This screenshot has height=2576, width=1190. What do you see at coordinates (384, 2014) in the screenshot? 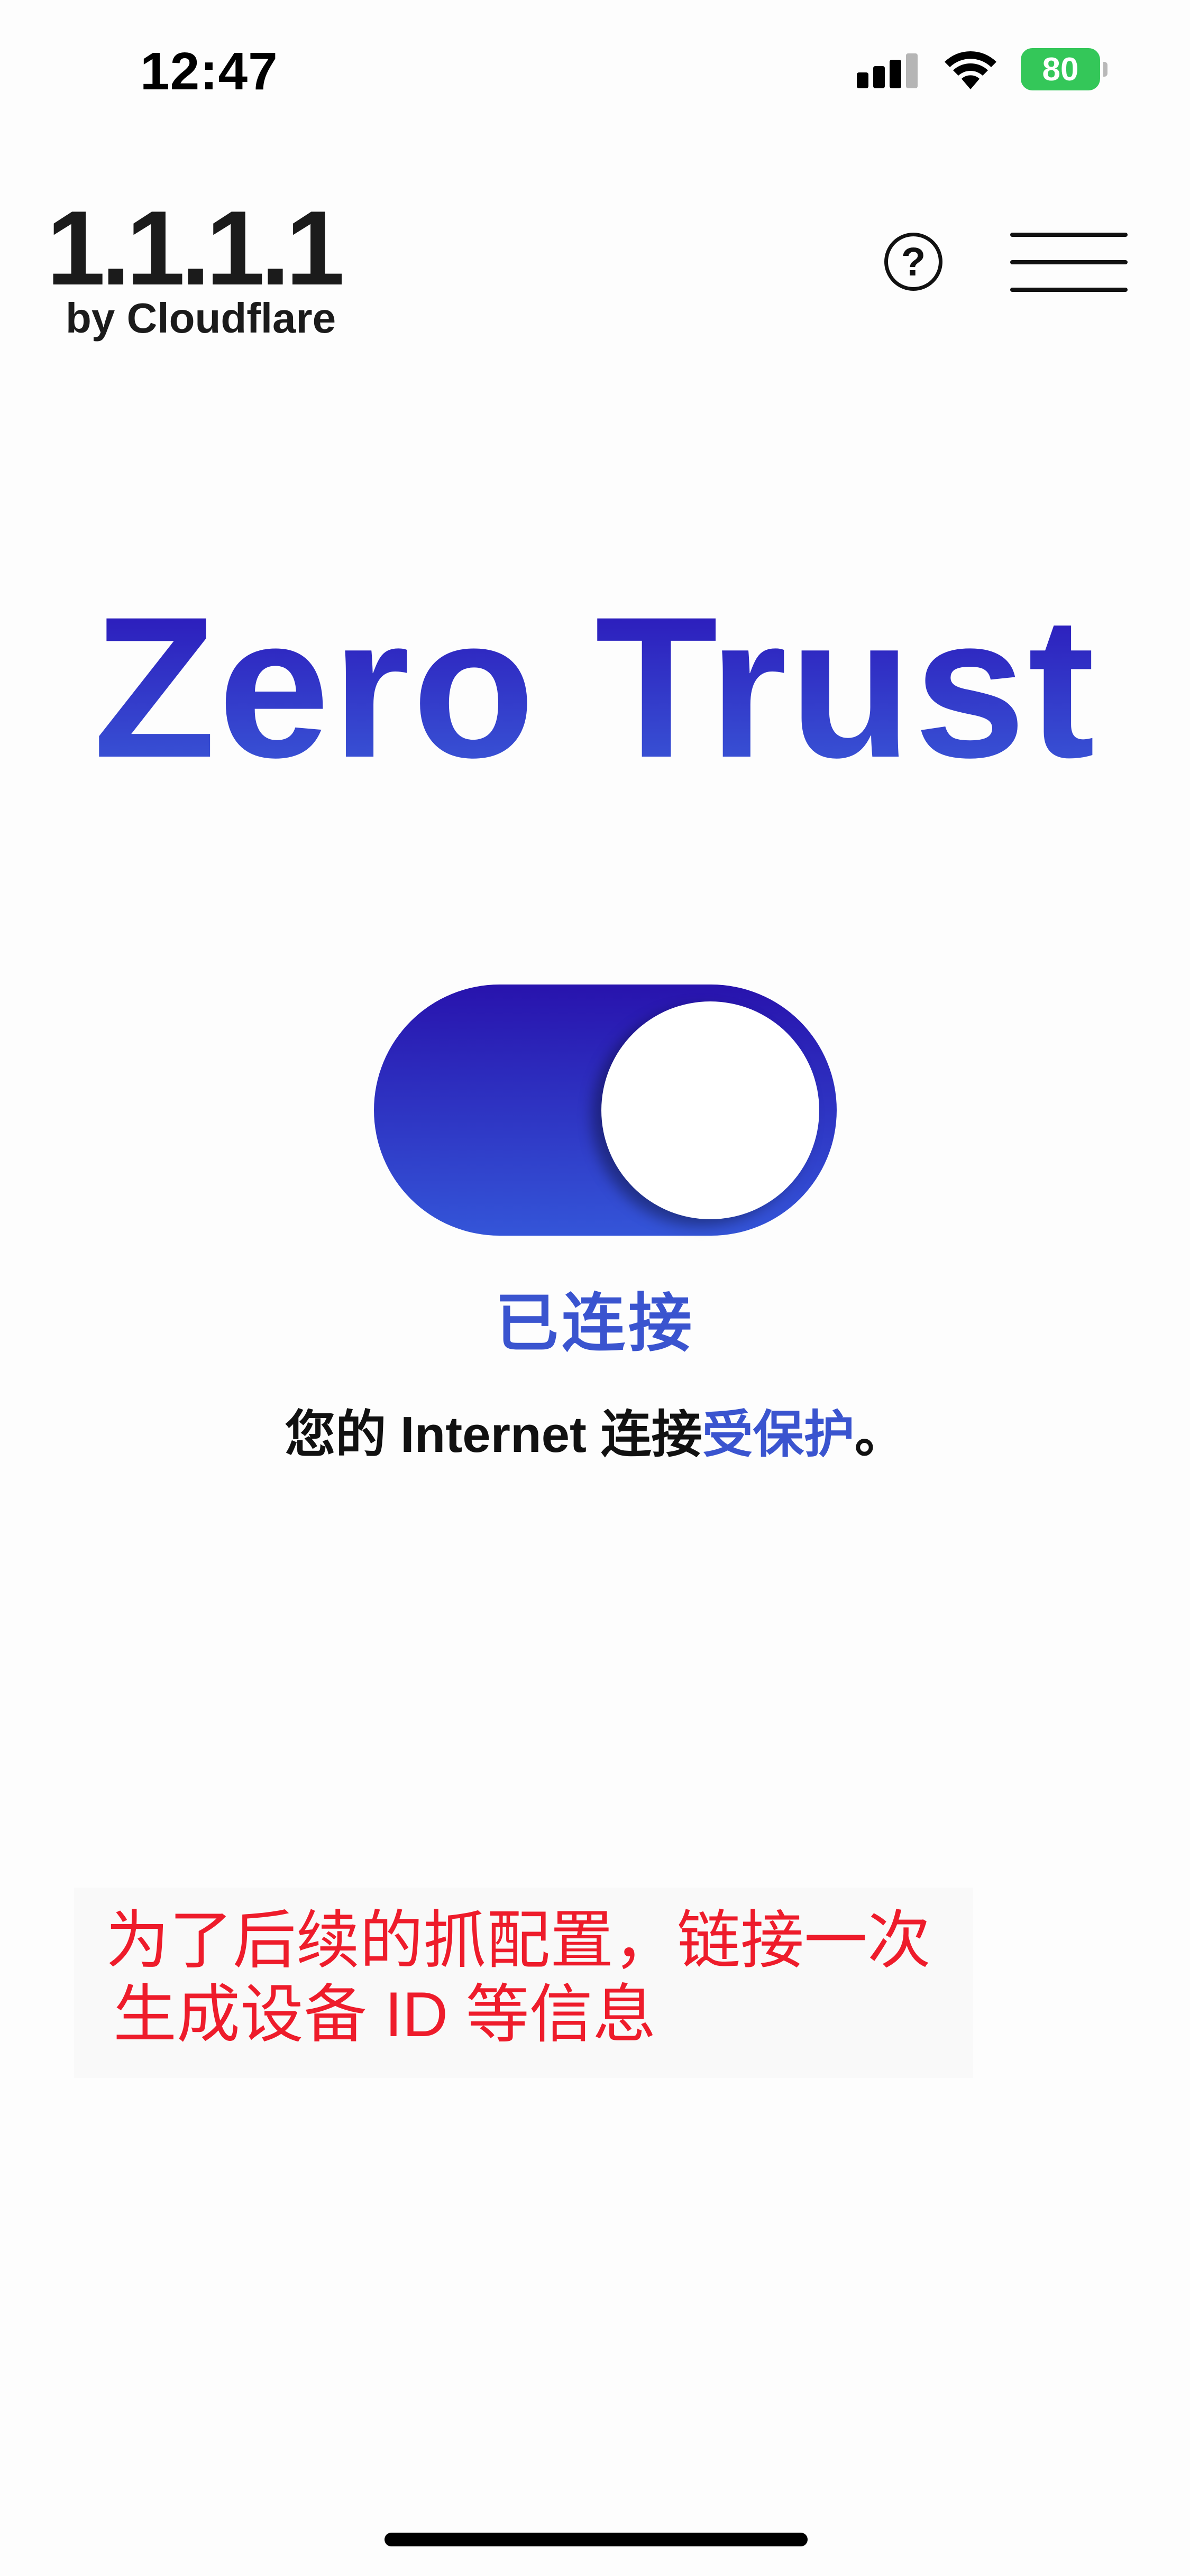
I see `annotation-line-2: 生成设备 ID 等信息` at bounding box center [384, 2014].